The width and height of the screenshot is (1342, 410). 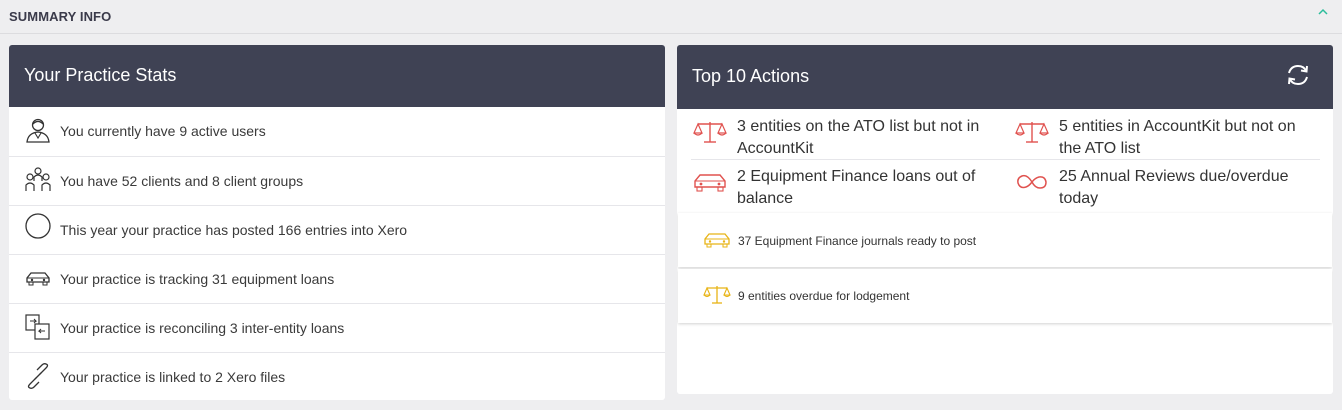 I want to click on action-card-overdue-lodgement: 9 entities overdue for lodgement, so click(x=1005, y=296).